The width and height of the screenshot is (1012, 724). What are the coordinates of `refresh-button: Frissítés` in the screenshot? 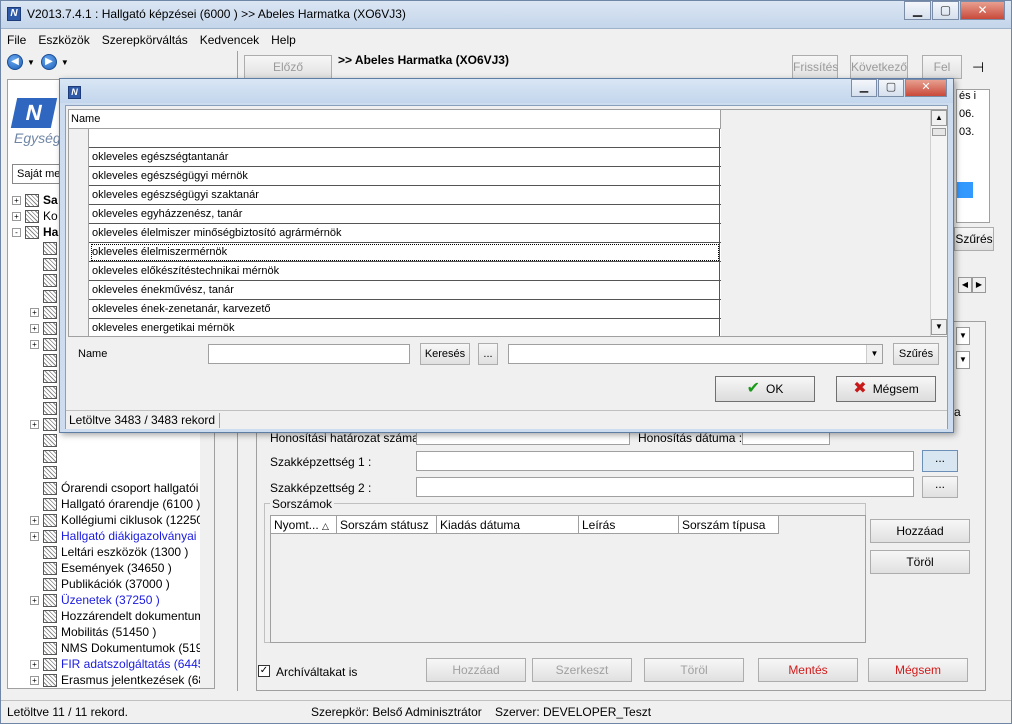 It's located at (815, 67).